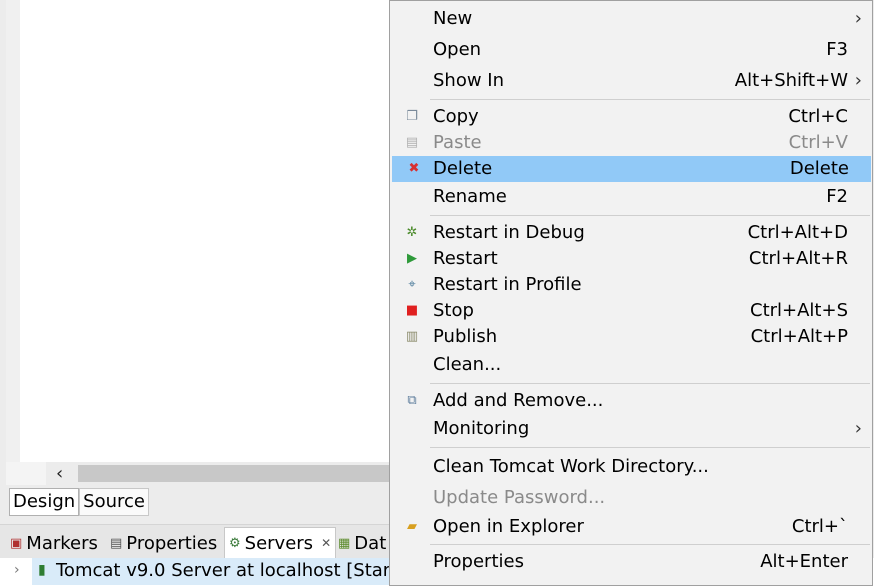 This screenshot has width=874, height=587. I want to click on menu-item-shortcut: Ctrl+Alt+D, so click(797, 232).